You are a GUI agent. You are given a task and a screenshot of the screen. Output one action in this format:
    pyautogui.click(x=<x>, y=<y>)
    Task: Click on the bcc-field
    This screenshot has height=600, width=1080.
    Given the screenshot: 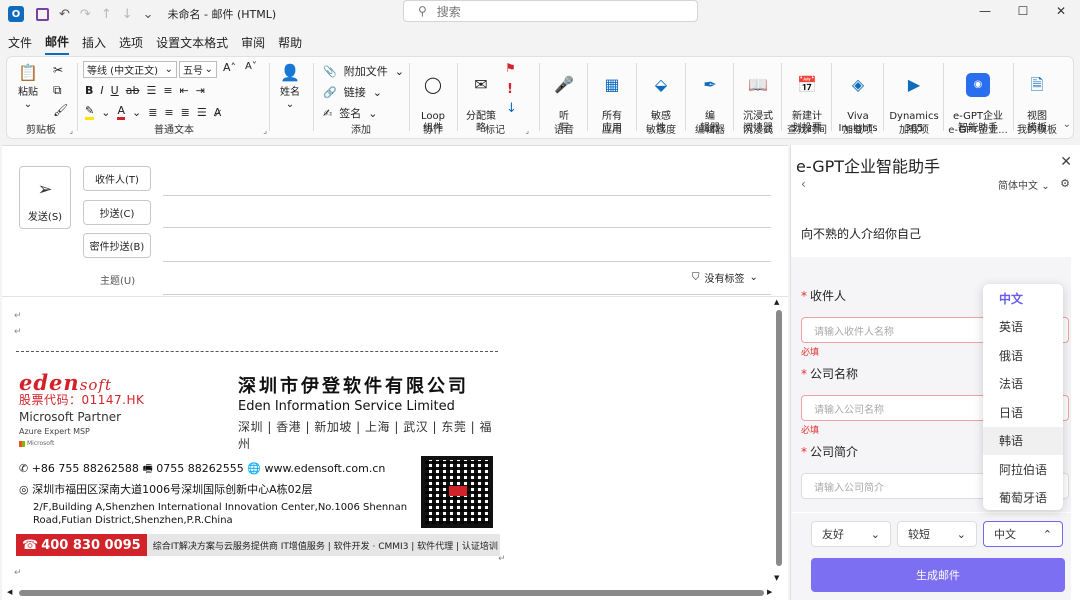 What is the action you would take?
    pyautogui.click(x=467, y=261)
    